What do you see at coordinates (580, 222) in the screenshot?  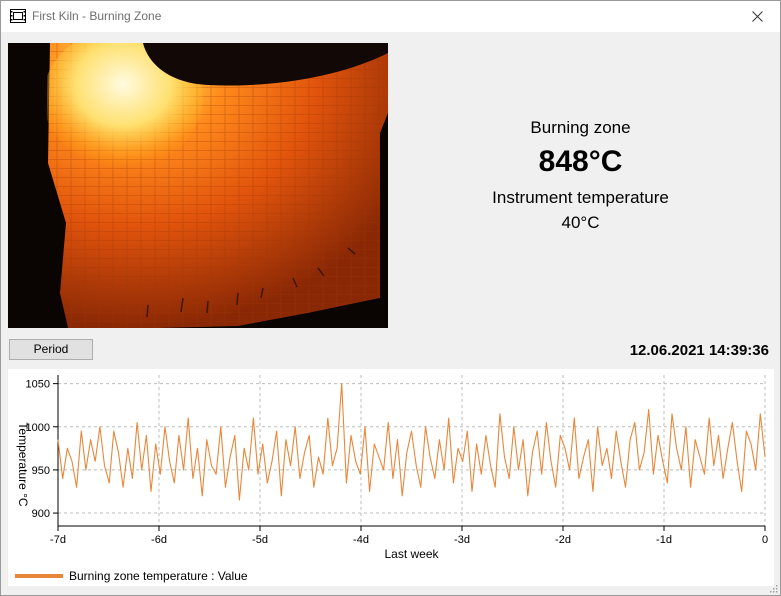 I see `instrument-temperature-value: 40°C` at bounding box center [580, 222].